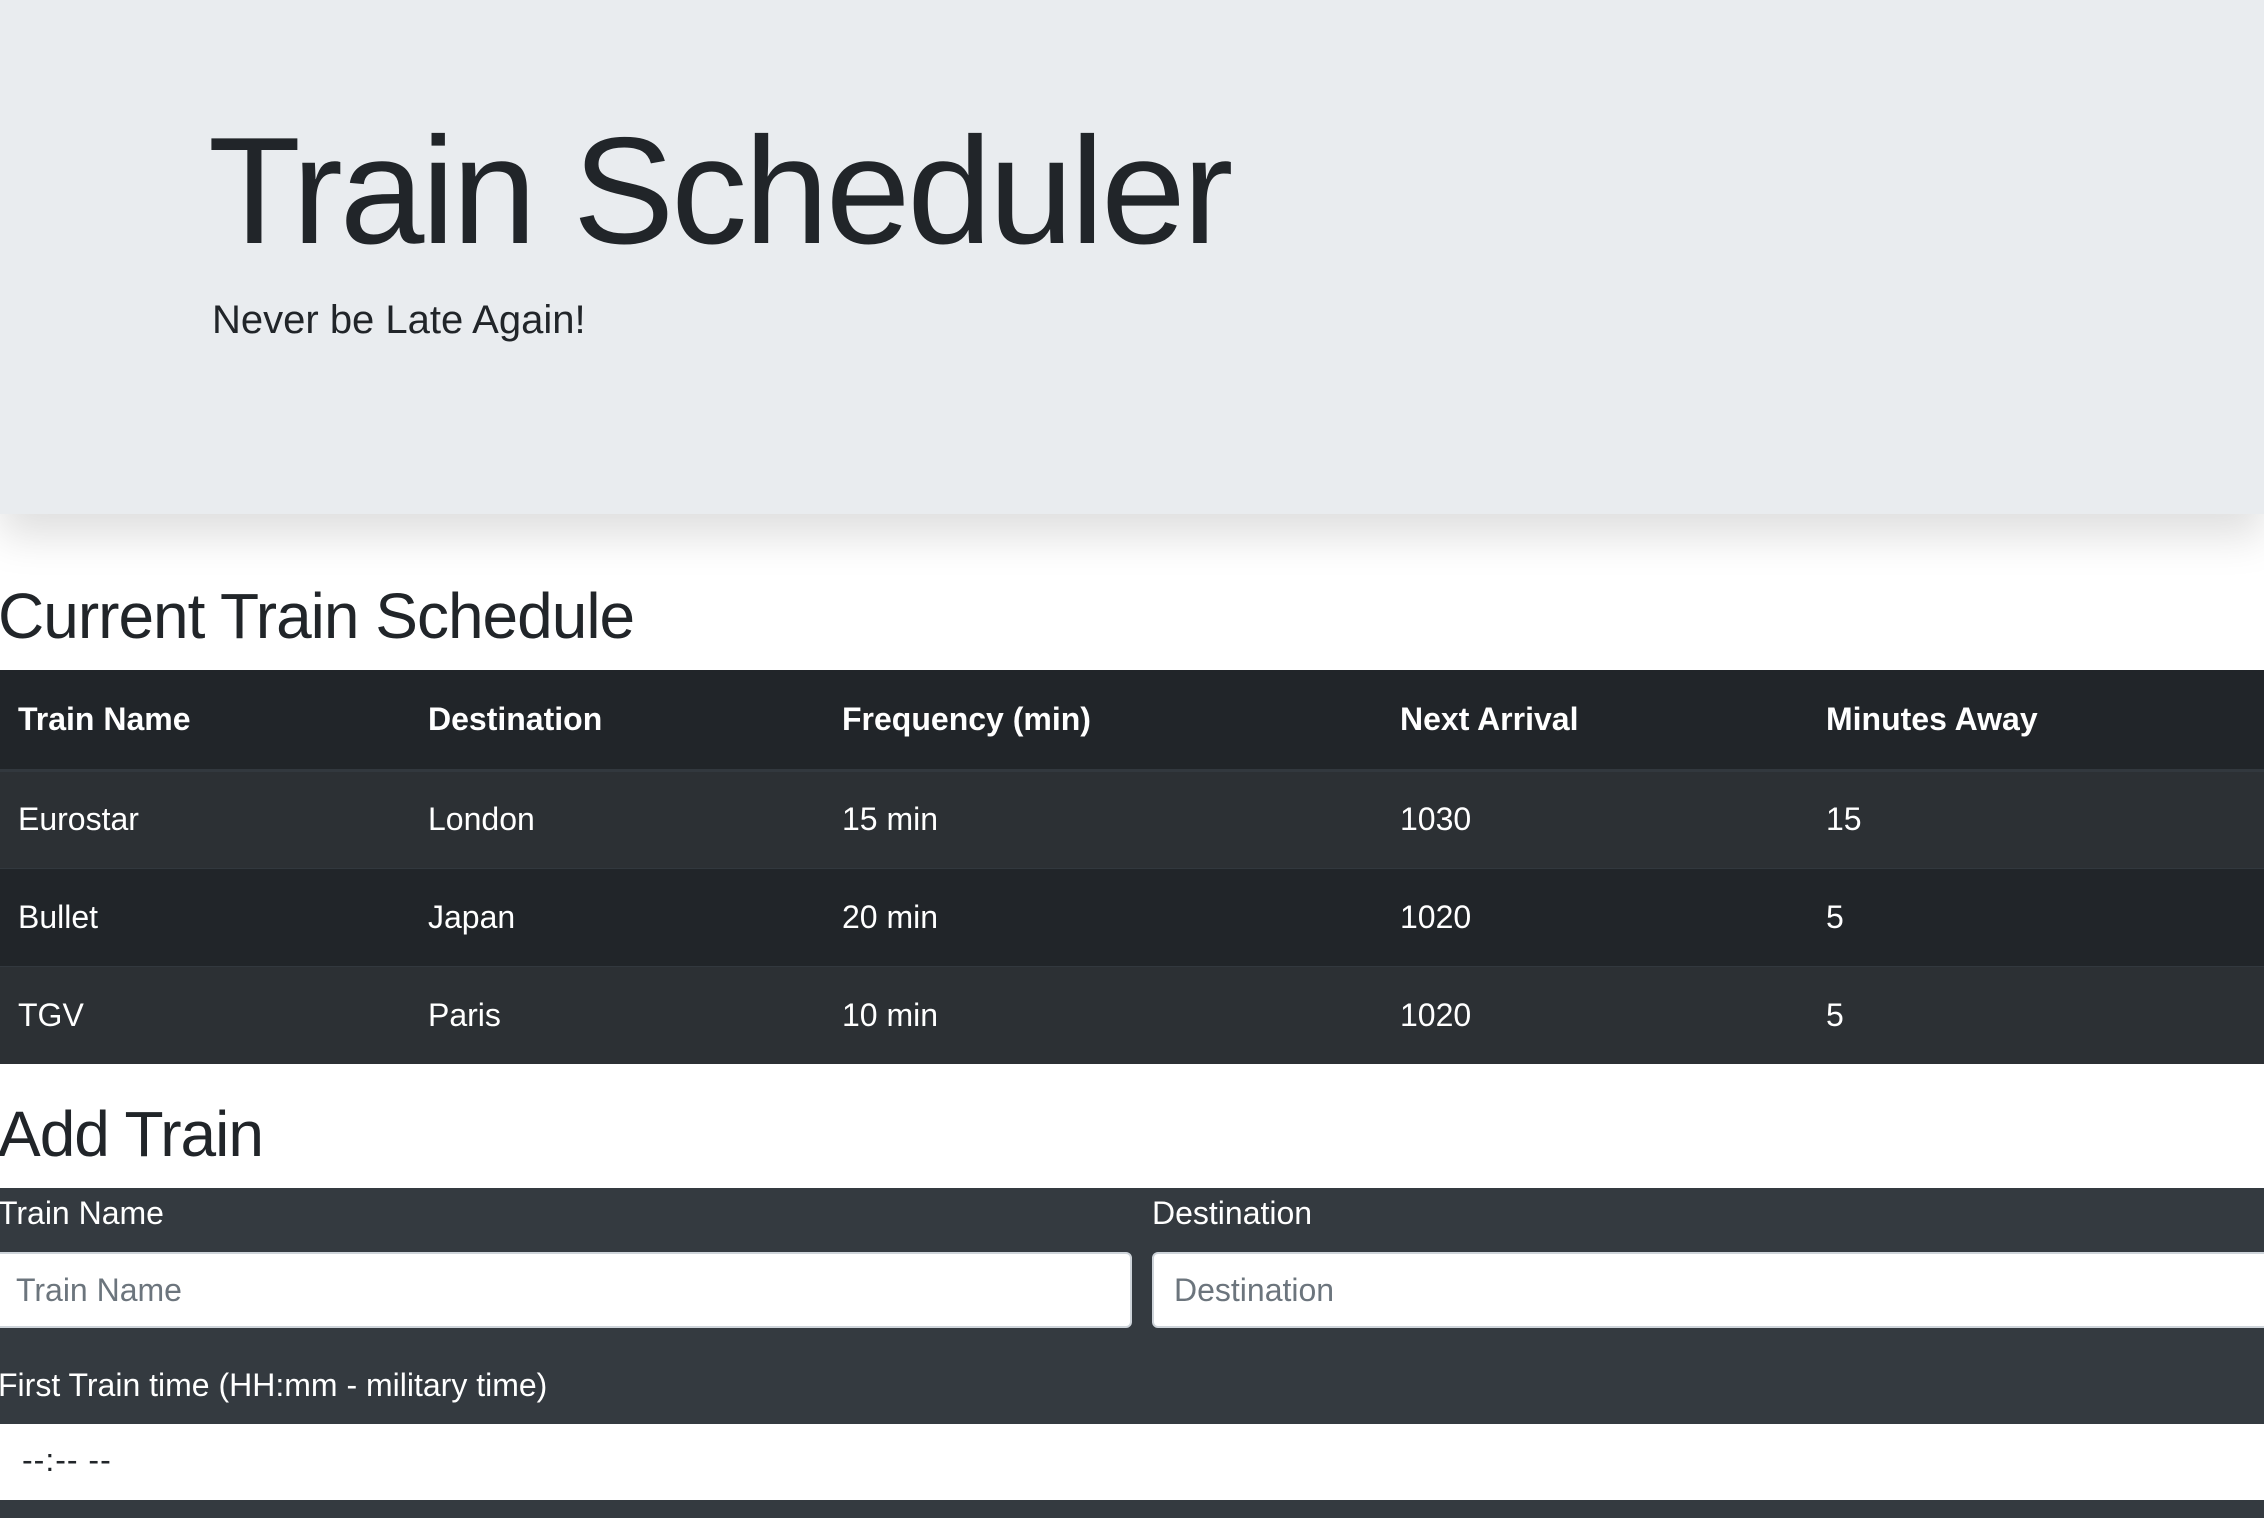  I want to click on cell-destination: Japan, so click(617, 916).